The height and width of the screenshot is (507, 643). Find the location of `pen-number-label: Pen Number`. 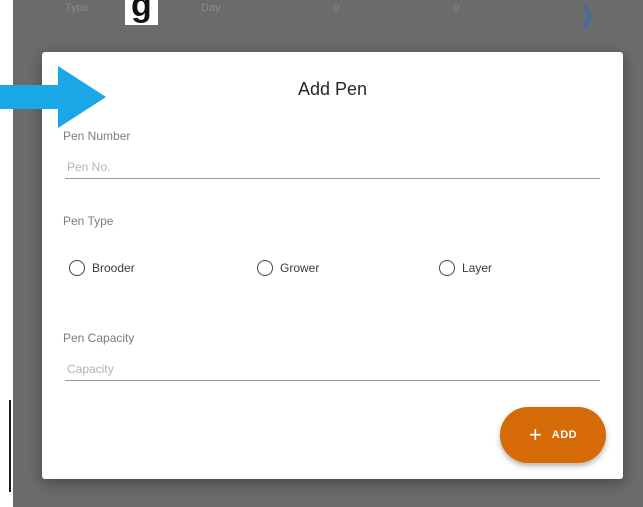

pen-number-label: Pen Number is located at coordinates (97, 136).